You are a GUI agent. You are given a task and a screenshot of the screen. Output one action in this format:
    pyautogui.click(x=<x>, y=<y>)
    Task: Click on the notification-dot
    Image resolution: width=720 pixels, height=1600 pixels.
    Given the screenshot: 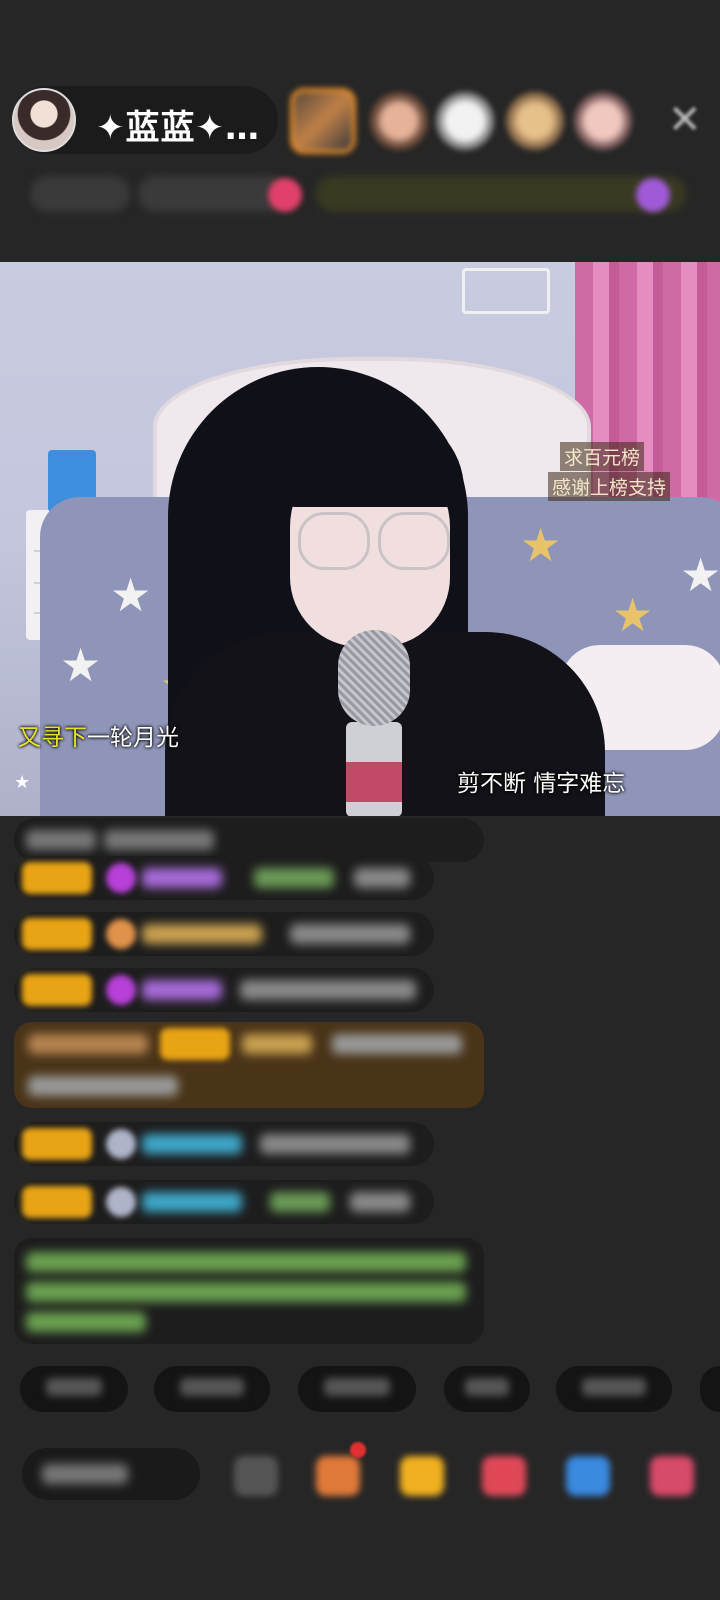 What is the action you would take?
    pyautogui.click(x=358, y=1450)
    